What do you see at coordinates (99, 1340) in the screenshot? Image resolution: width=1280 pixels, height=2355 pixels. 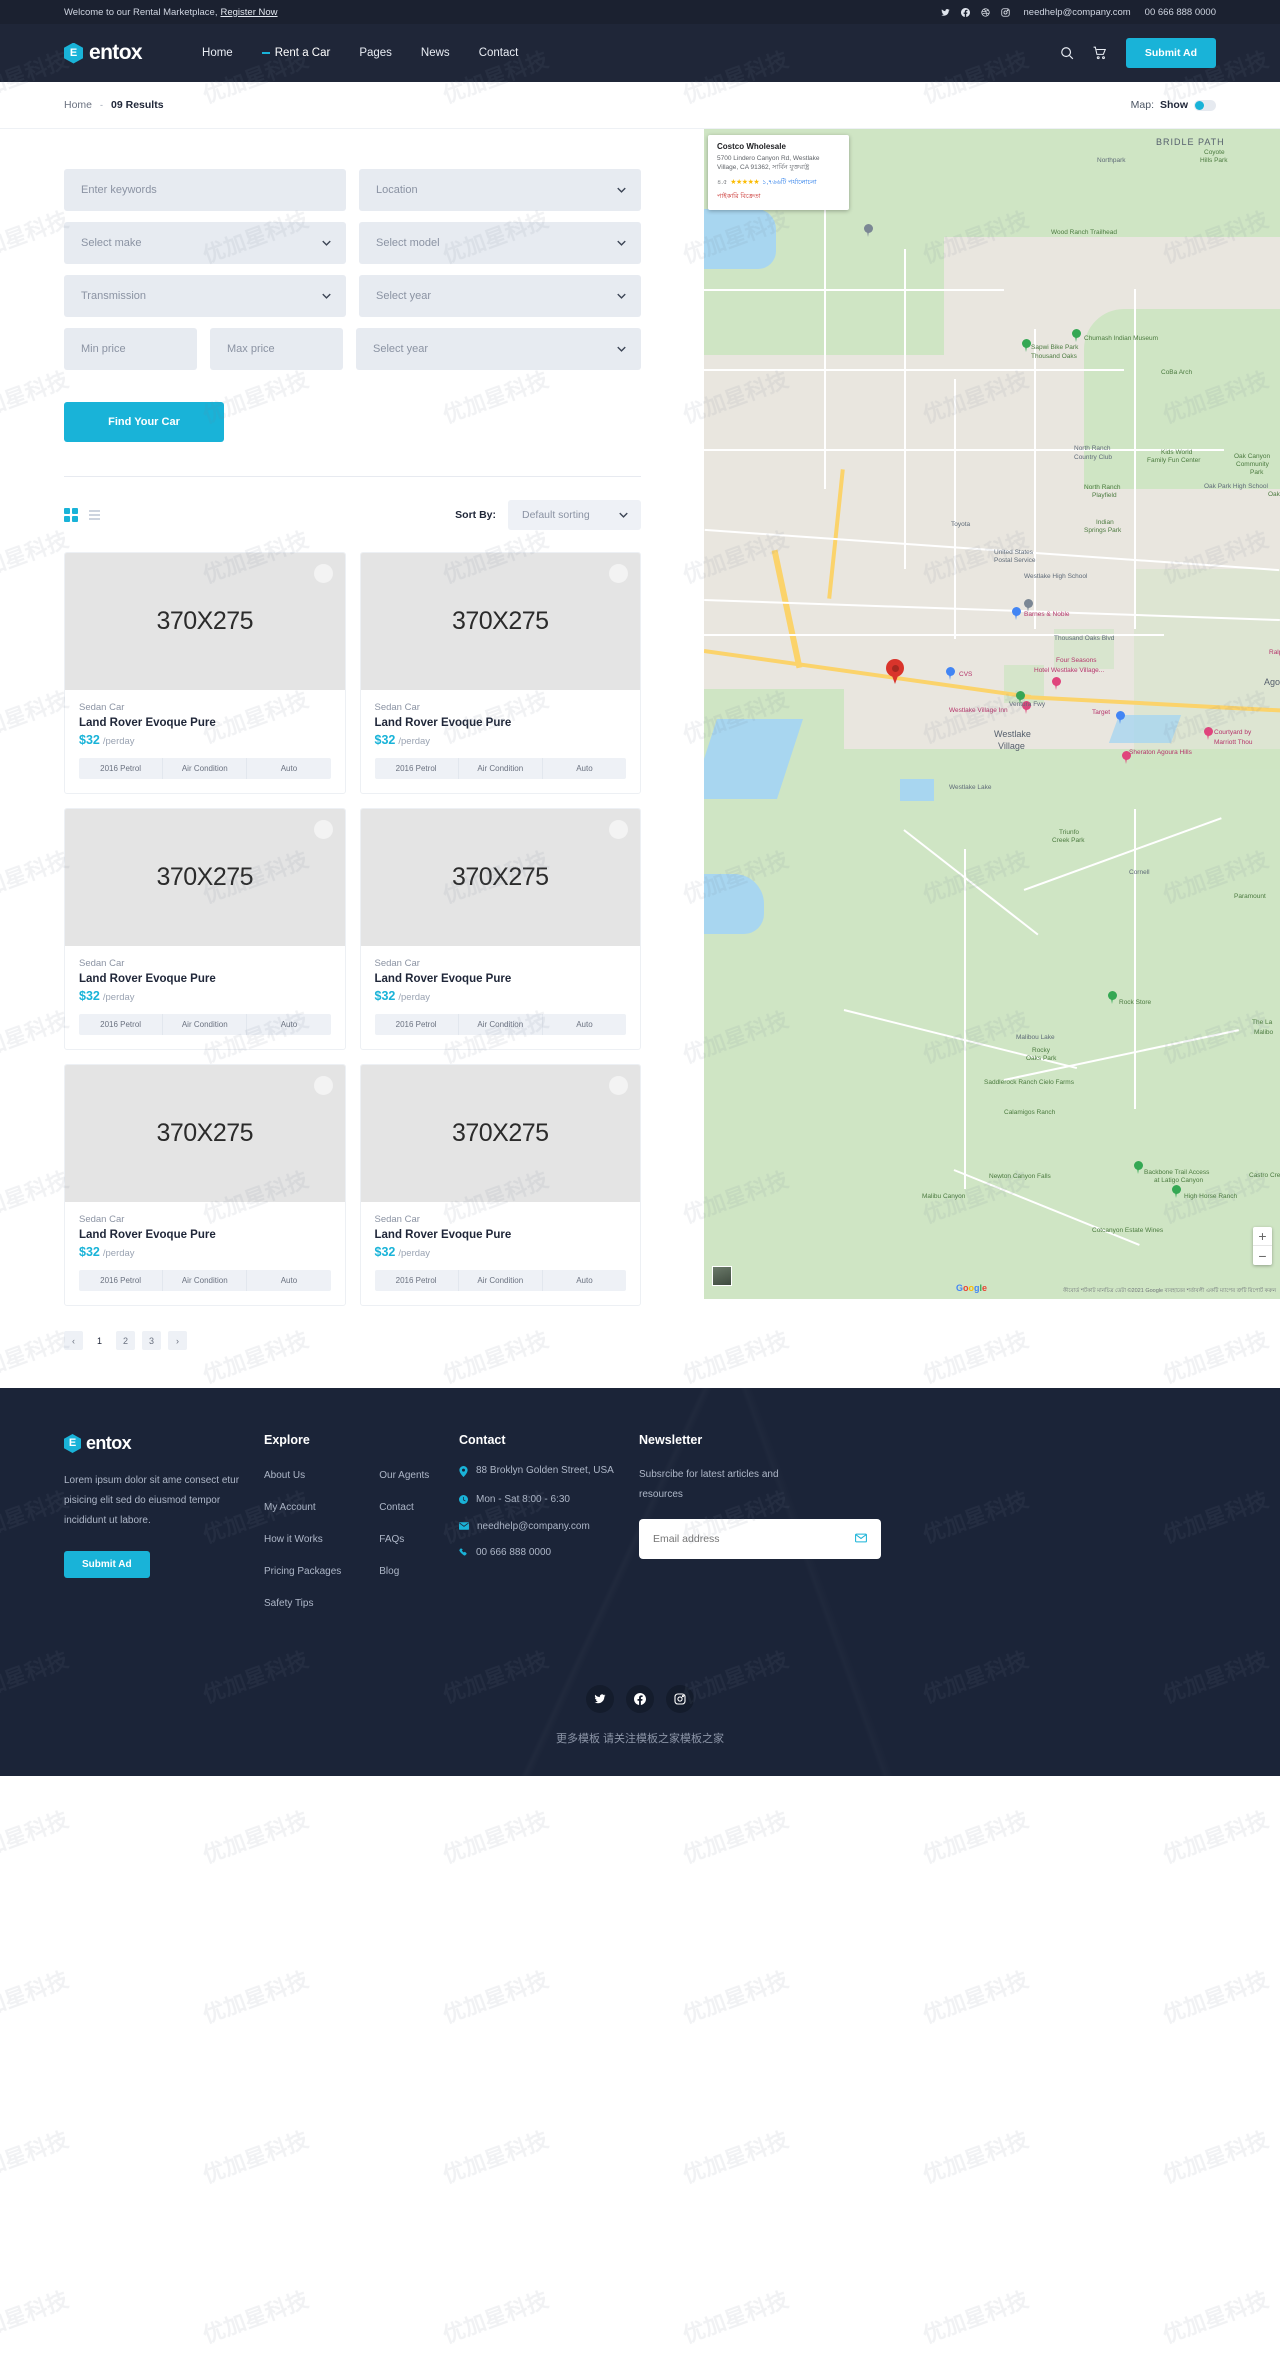 I see `pagination-page-1: 1` at bounding box center [99, 1340].